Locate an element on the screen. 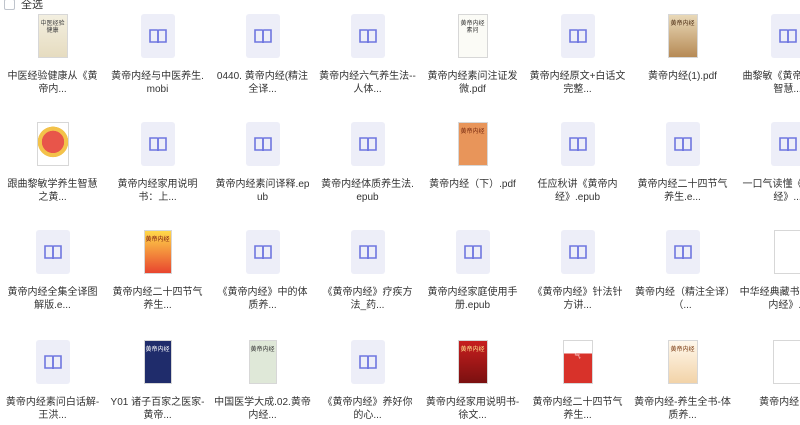 This screenshot has width=800, height=425. file-thumbnail: 中医经验健康 is located at coordinates (52, 36).